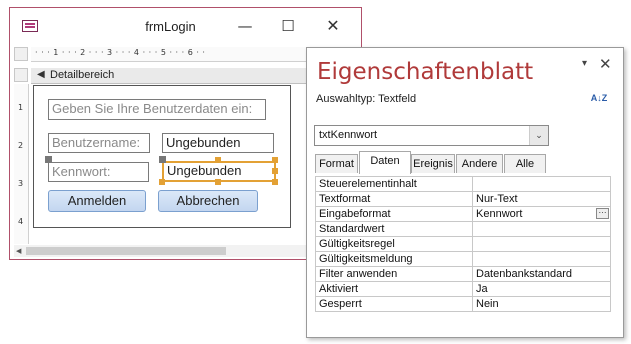  I want to click on property-name: Aktiviert, so click(394, 289).